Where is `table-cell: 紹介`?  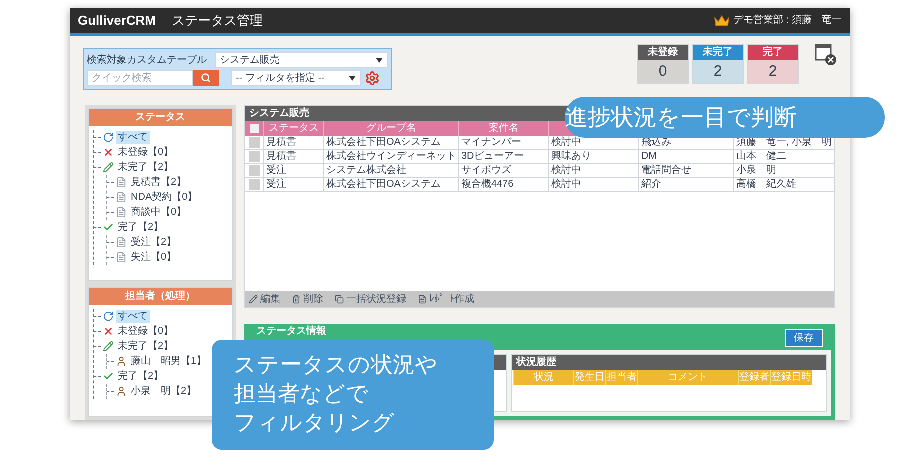 table-cell: 紹介 is located at coordinates (686, 184).